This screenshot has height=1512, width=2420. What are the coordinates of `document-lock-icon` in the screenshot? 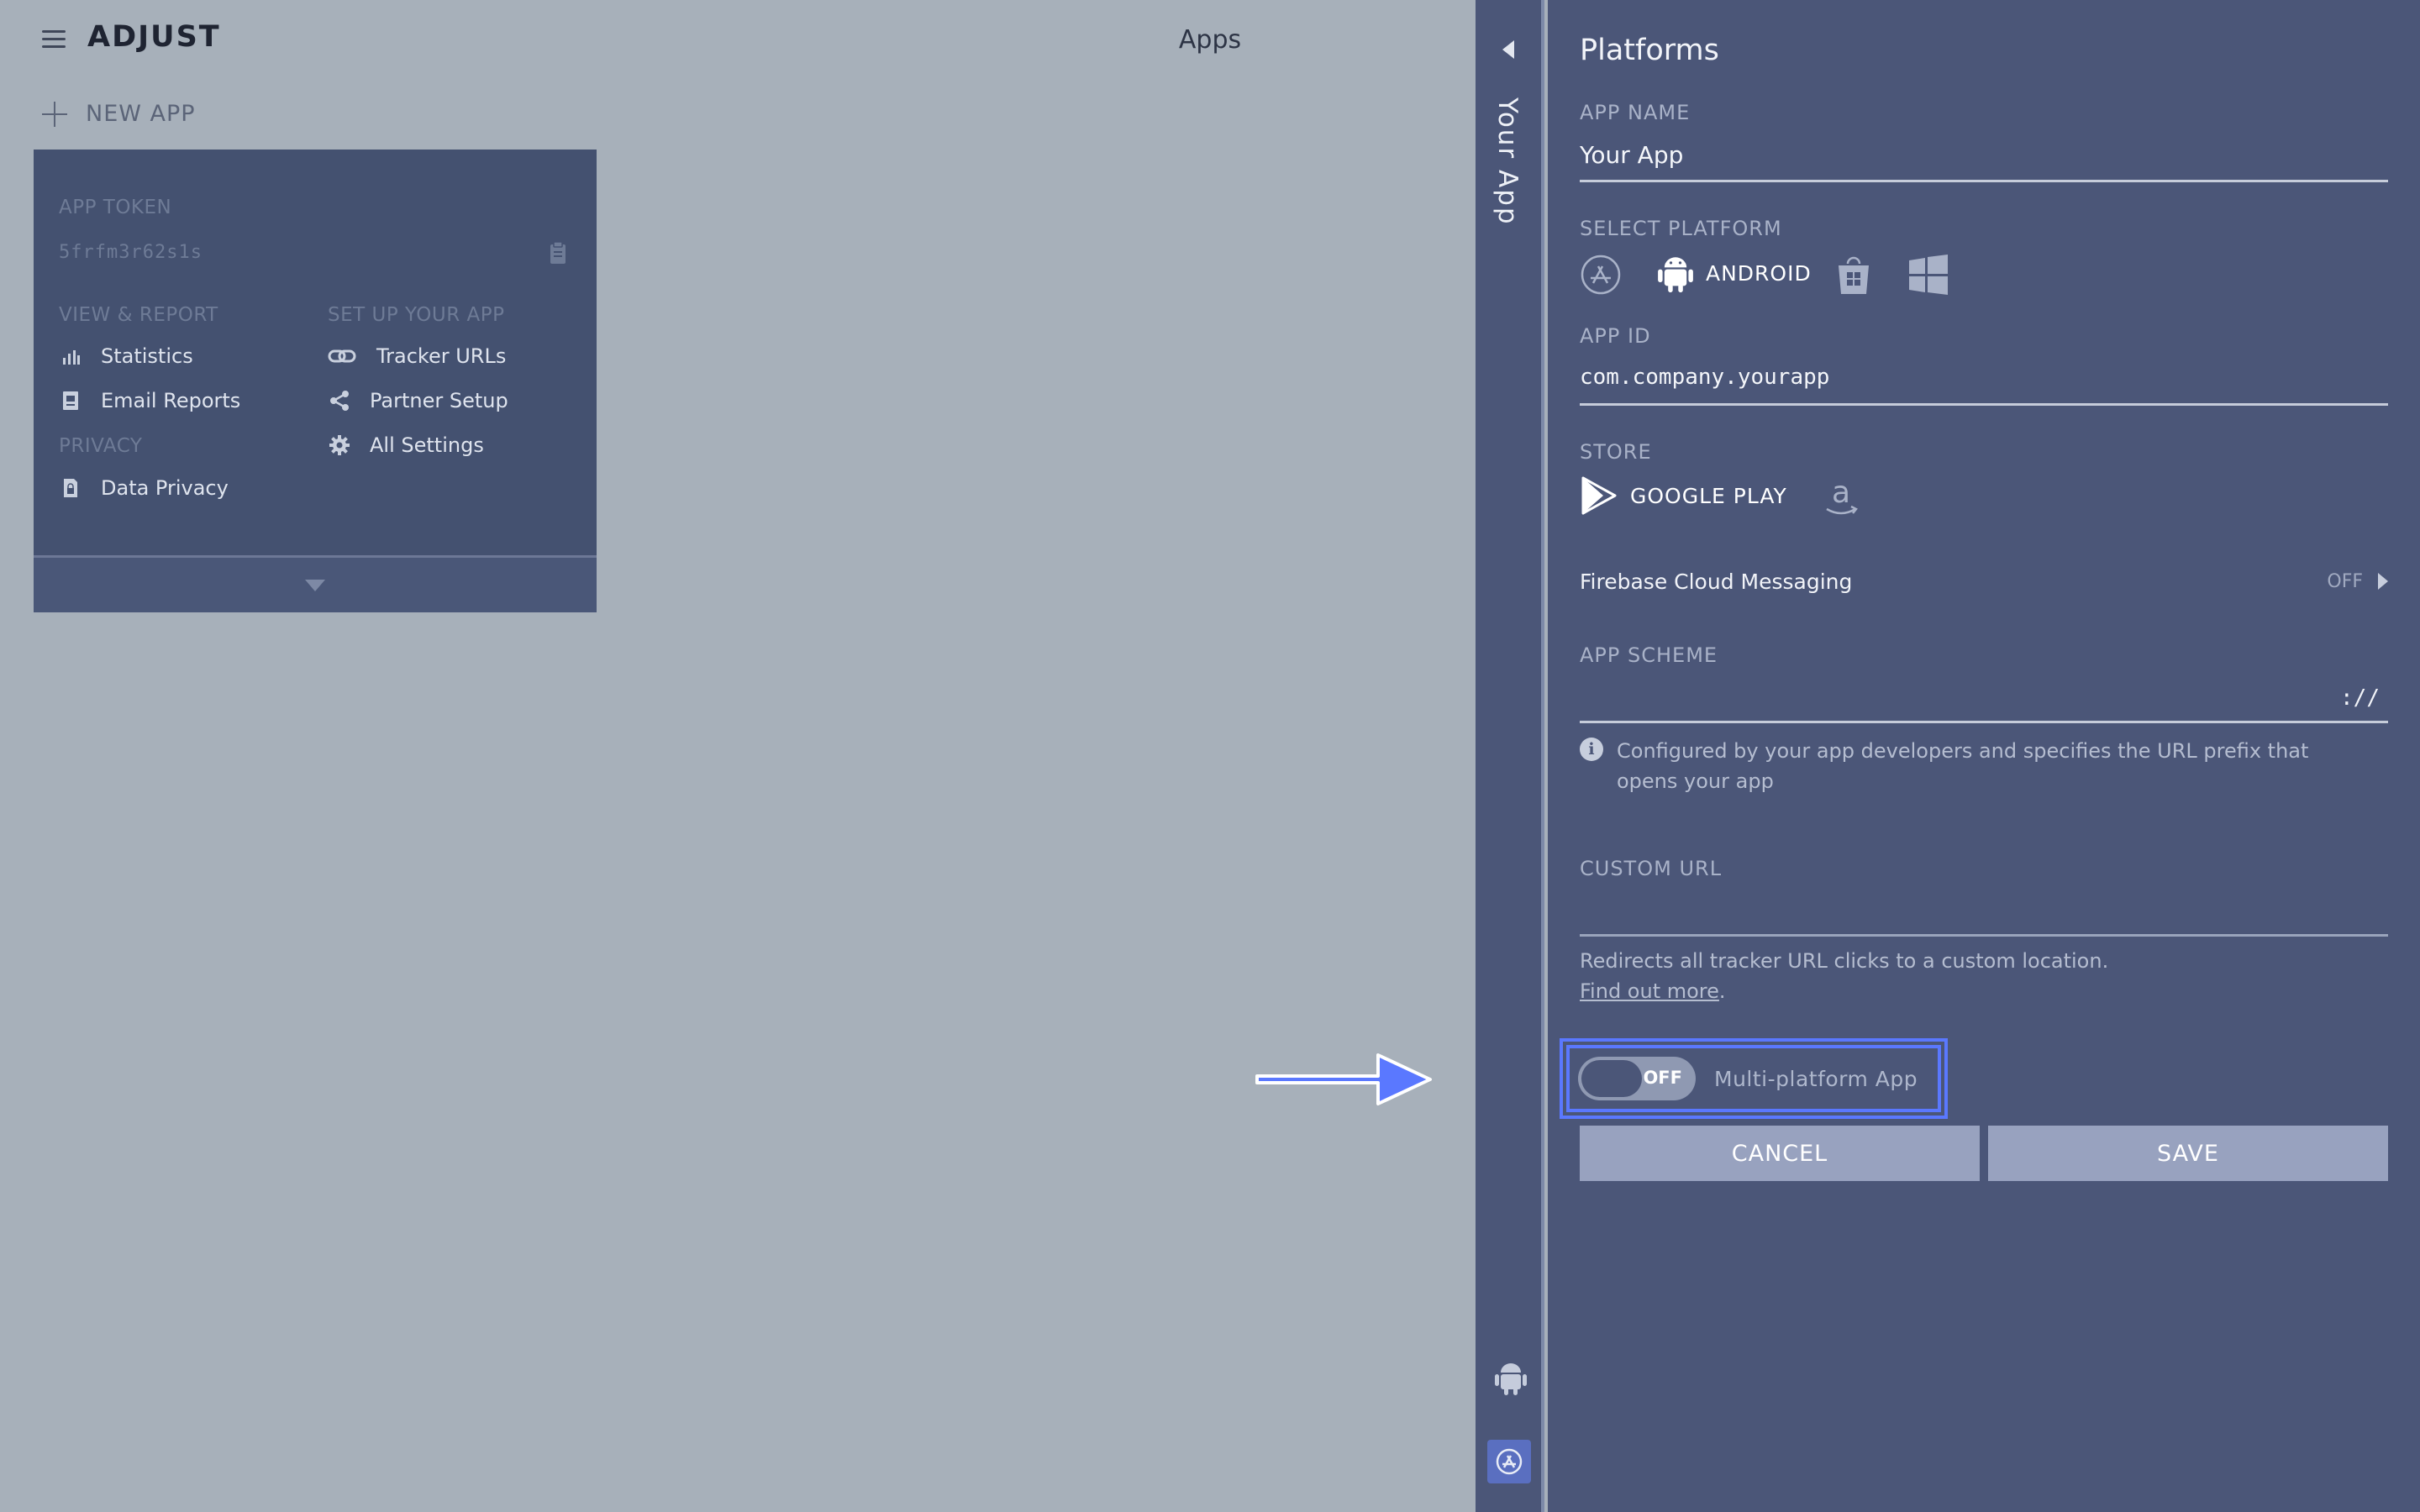 It's located at (70, 488).